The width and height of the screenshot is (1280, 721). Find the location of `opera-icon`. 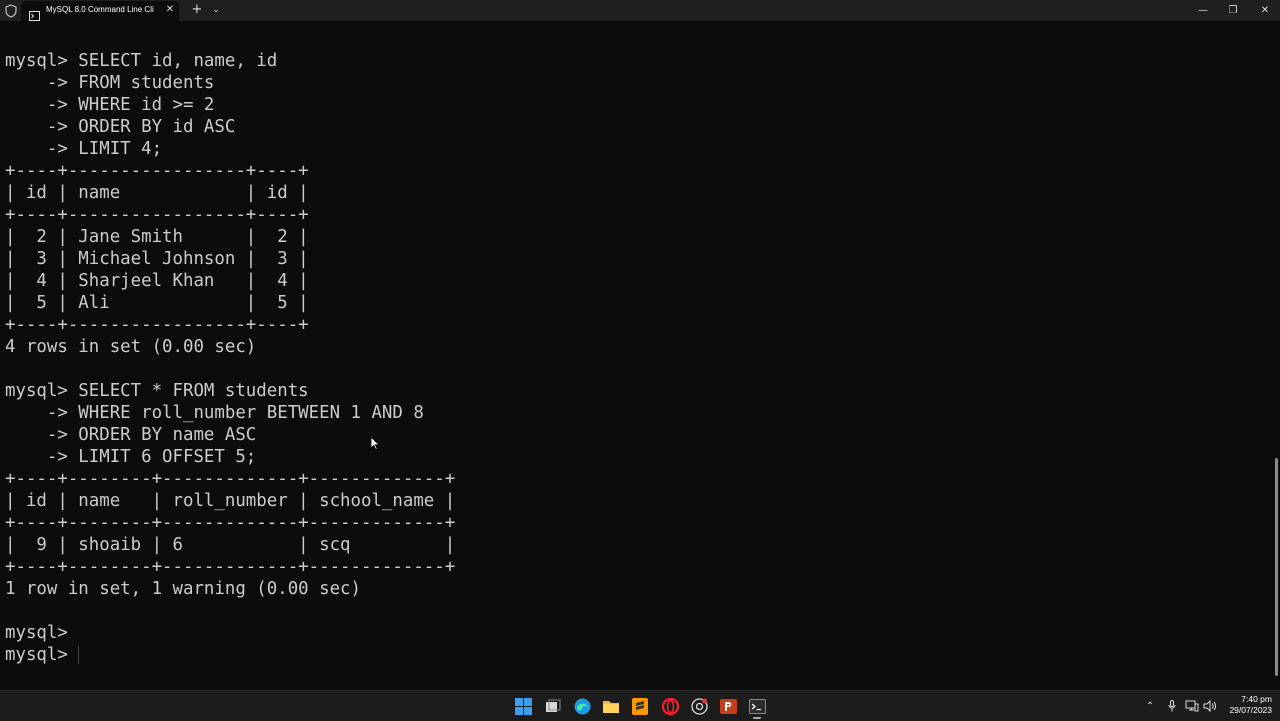

opera-icon is located at coordinates (670, 706).